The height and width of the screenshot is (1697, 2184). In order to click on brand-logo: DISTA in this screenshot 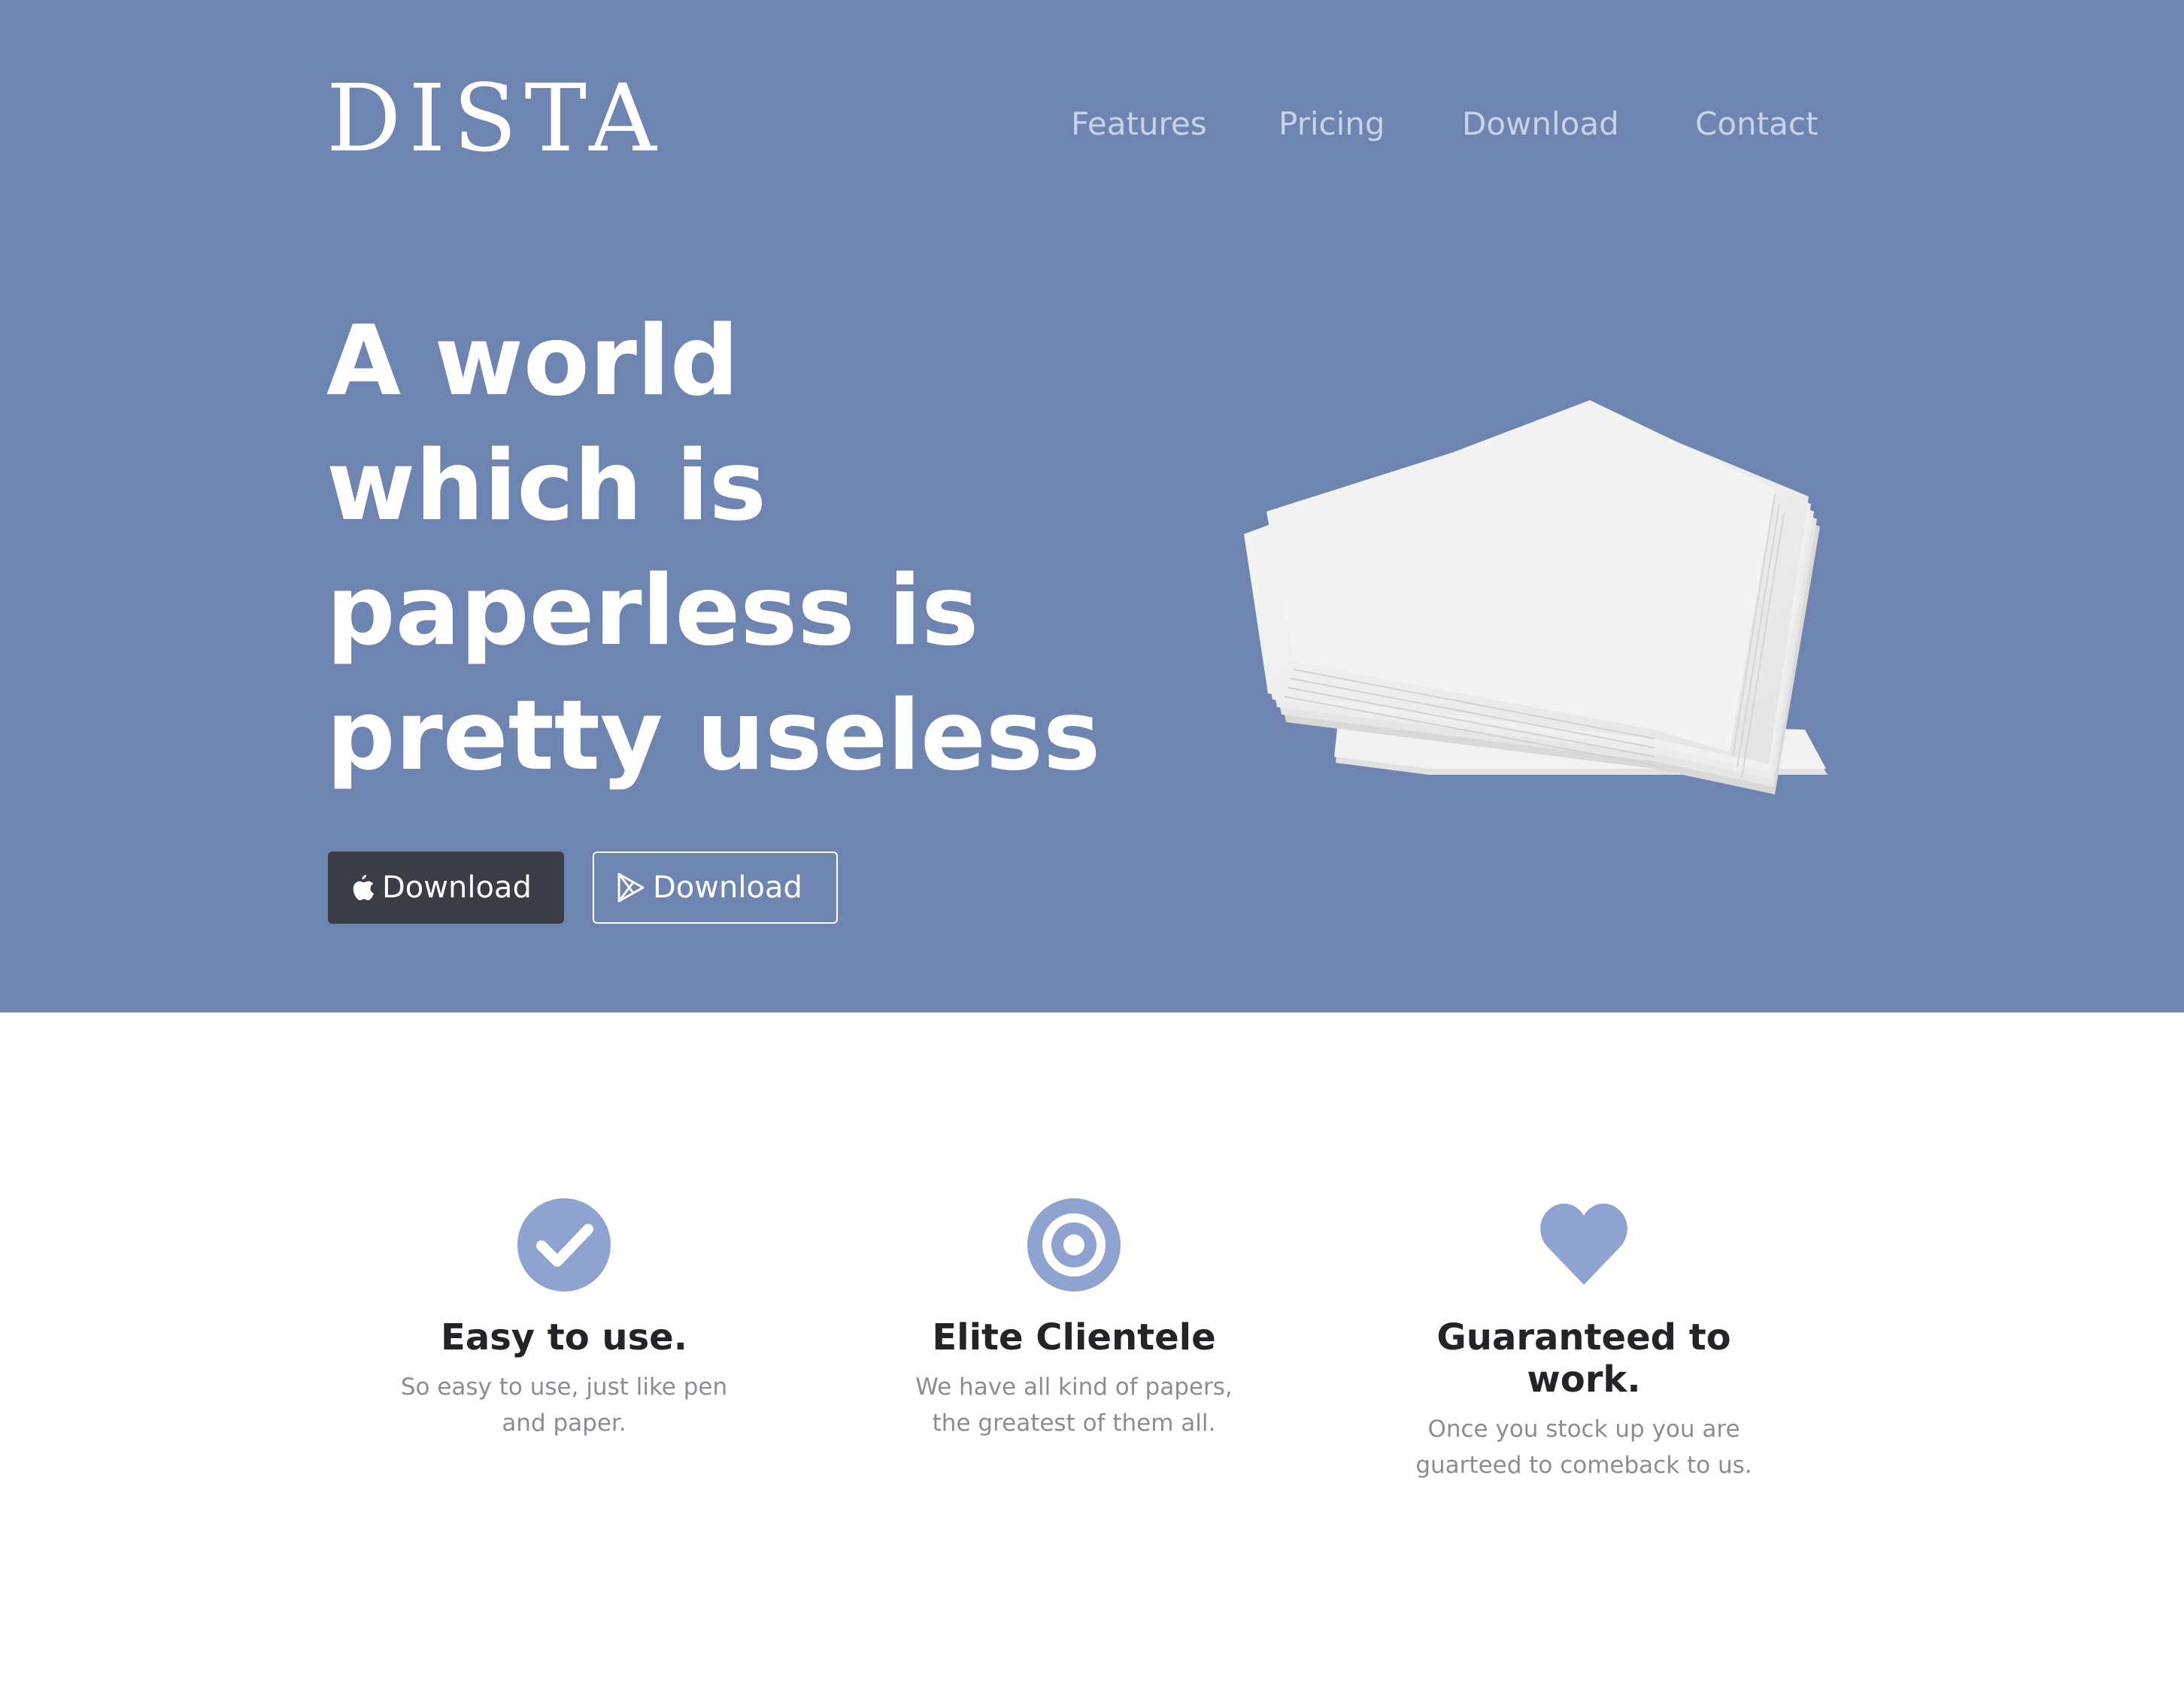, I will do `click(495, 118)`.